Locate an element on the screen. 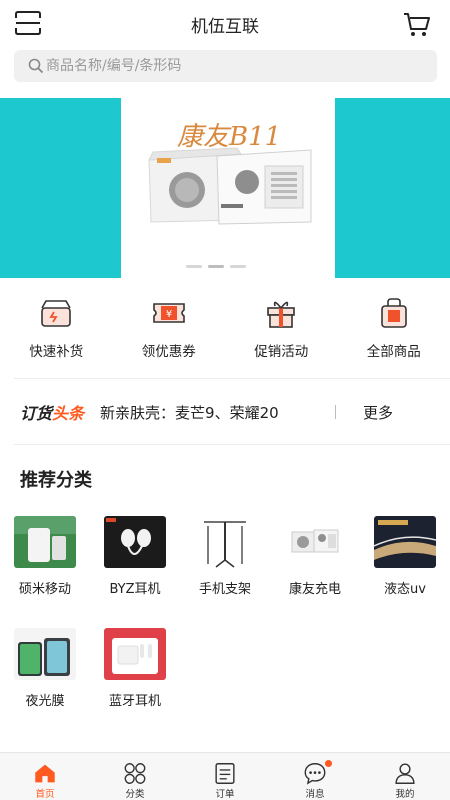 The width and height of the screenshot is (450, 800). carousel-indicator is located at coordinates (216, 266).